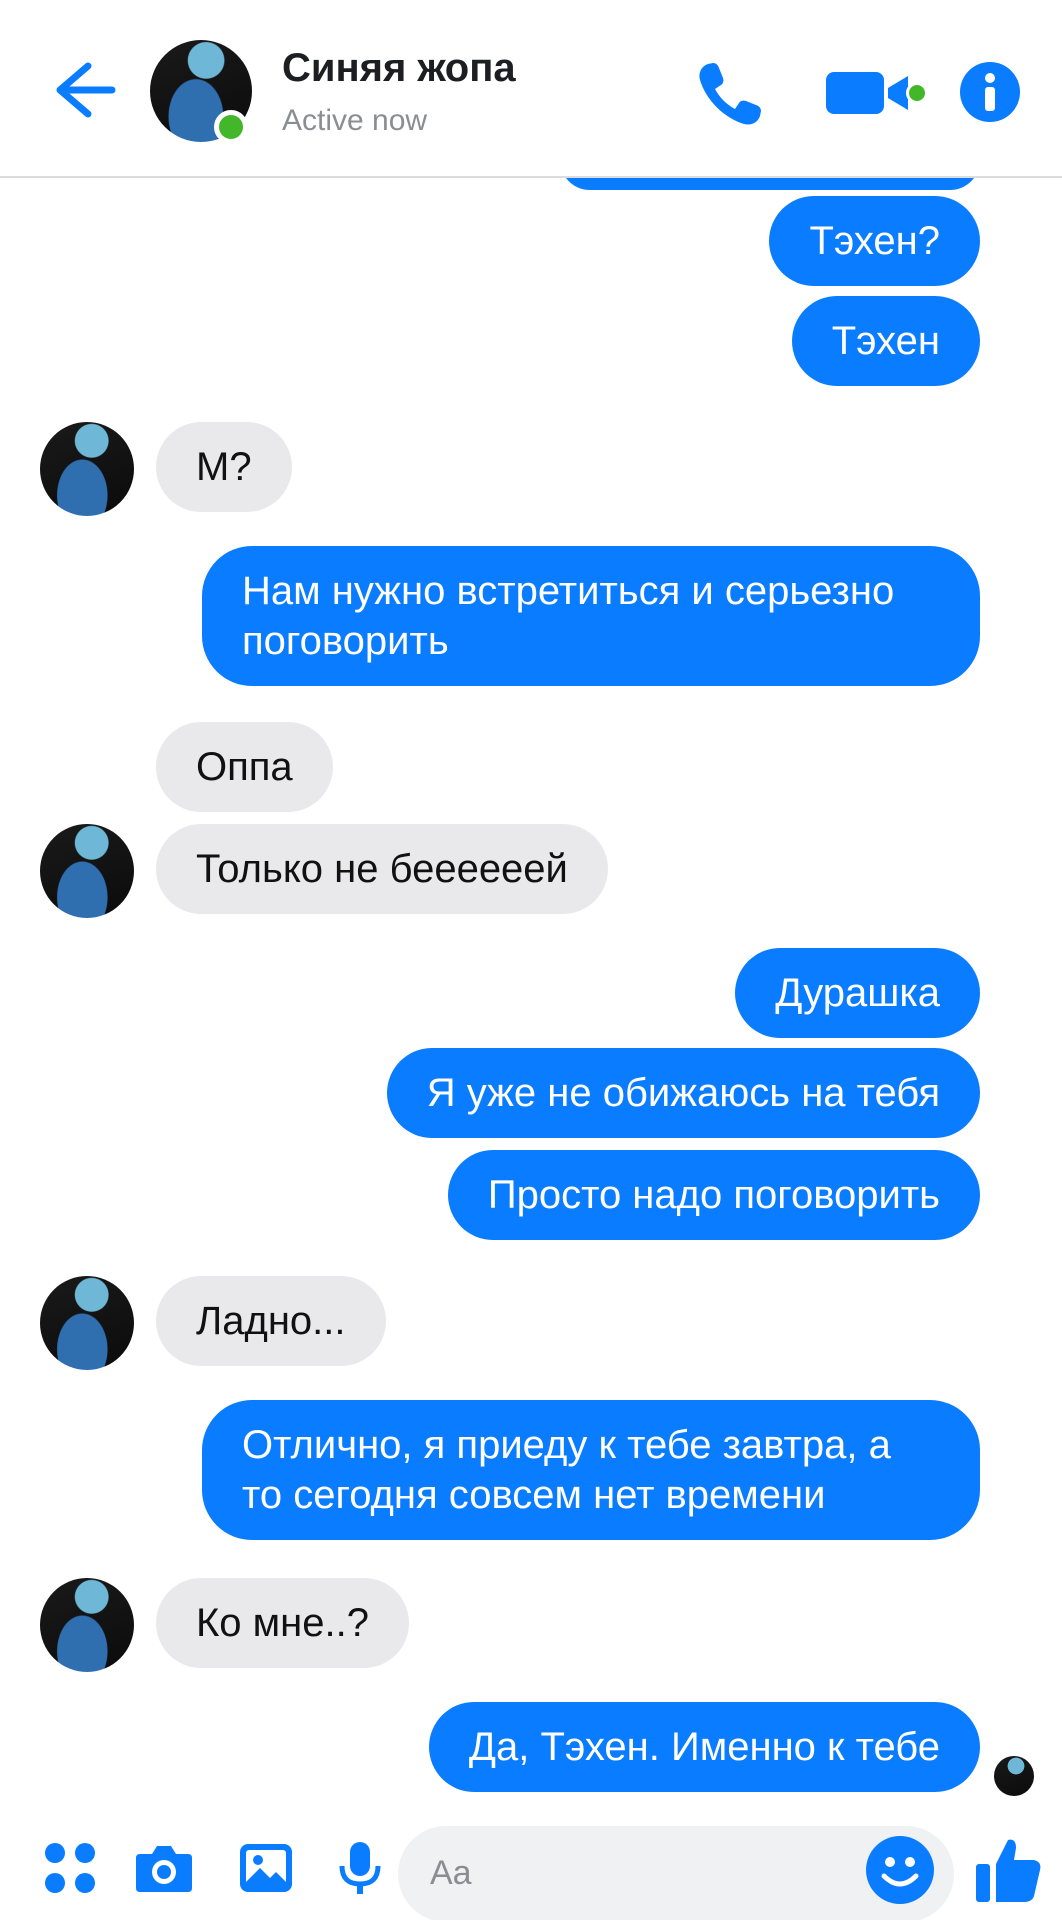  What do you see at coordinates (683, 1093) in the screenshot?
I see `message-bubble: Я уже не обижаюсь на тебя` at bounding box center [683, 1093].